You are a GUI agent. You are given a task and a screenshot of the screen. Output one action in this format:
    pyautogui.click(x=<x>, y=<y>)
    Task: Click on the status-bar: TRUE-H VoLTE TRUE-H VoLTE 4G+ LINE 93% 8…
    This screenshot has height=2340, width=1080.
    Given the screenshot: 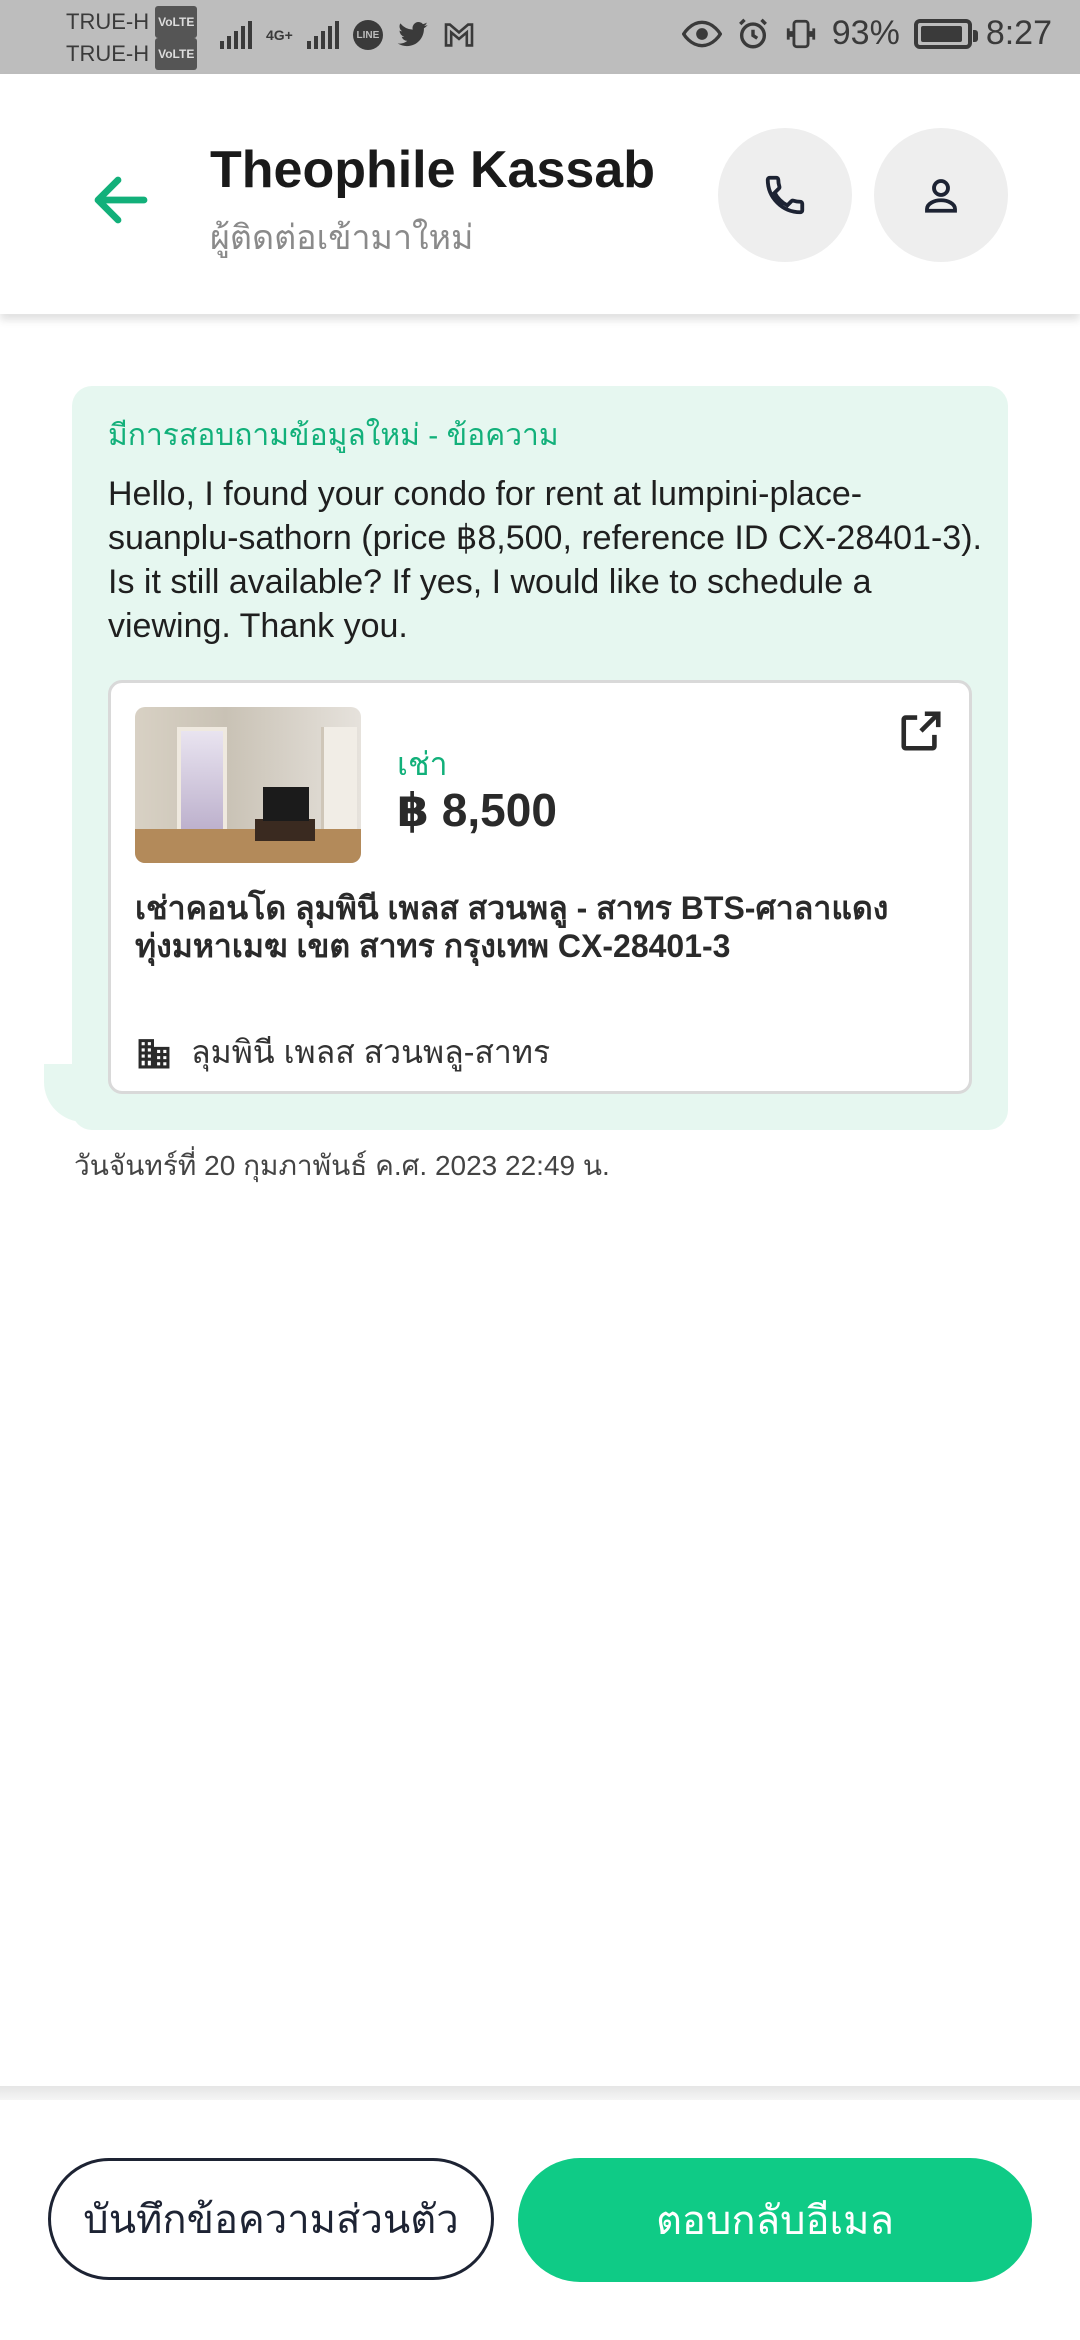 What is the action you would take?
    pyautogui.click(x=540, y=37)
    